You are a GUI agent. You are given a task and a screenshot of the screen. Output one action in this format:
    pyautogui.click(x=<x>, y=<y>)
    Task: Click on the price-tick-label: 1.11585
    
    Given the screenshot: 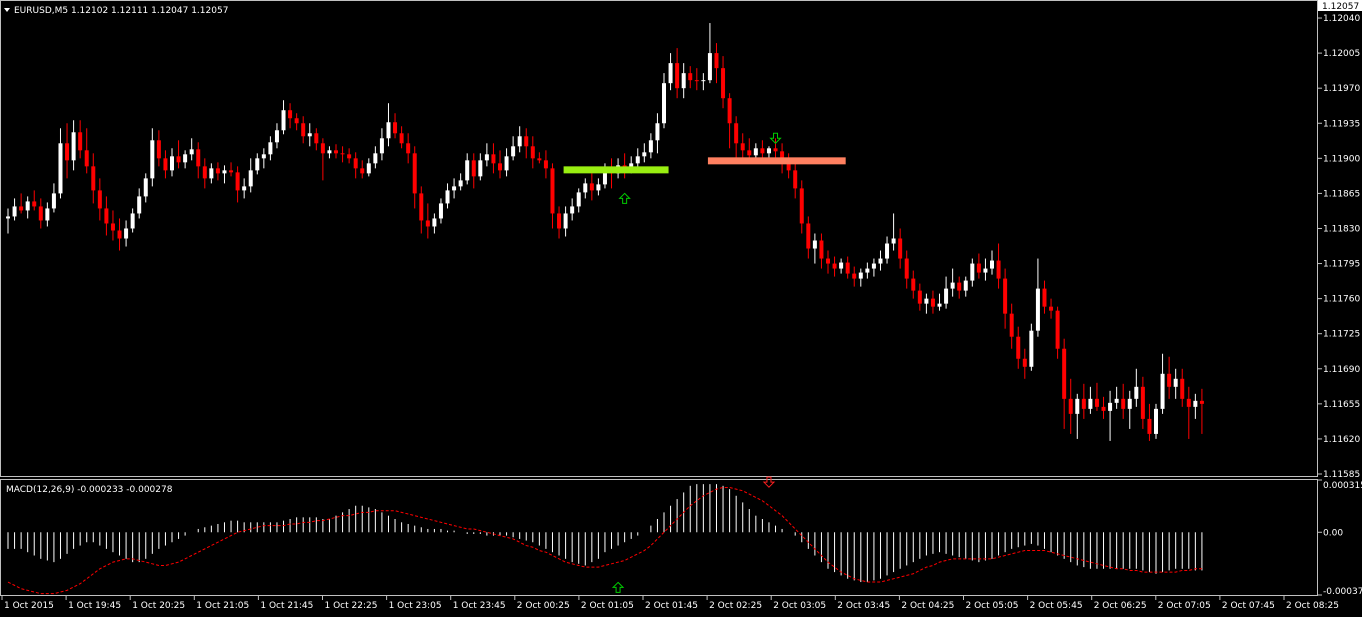 What is the action you would take?
    pyautogui.click(x=1341, y=475)
    